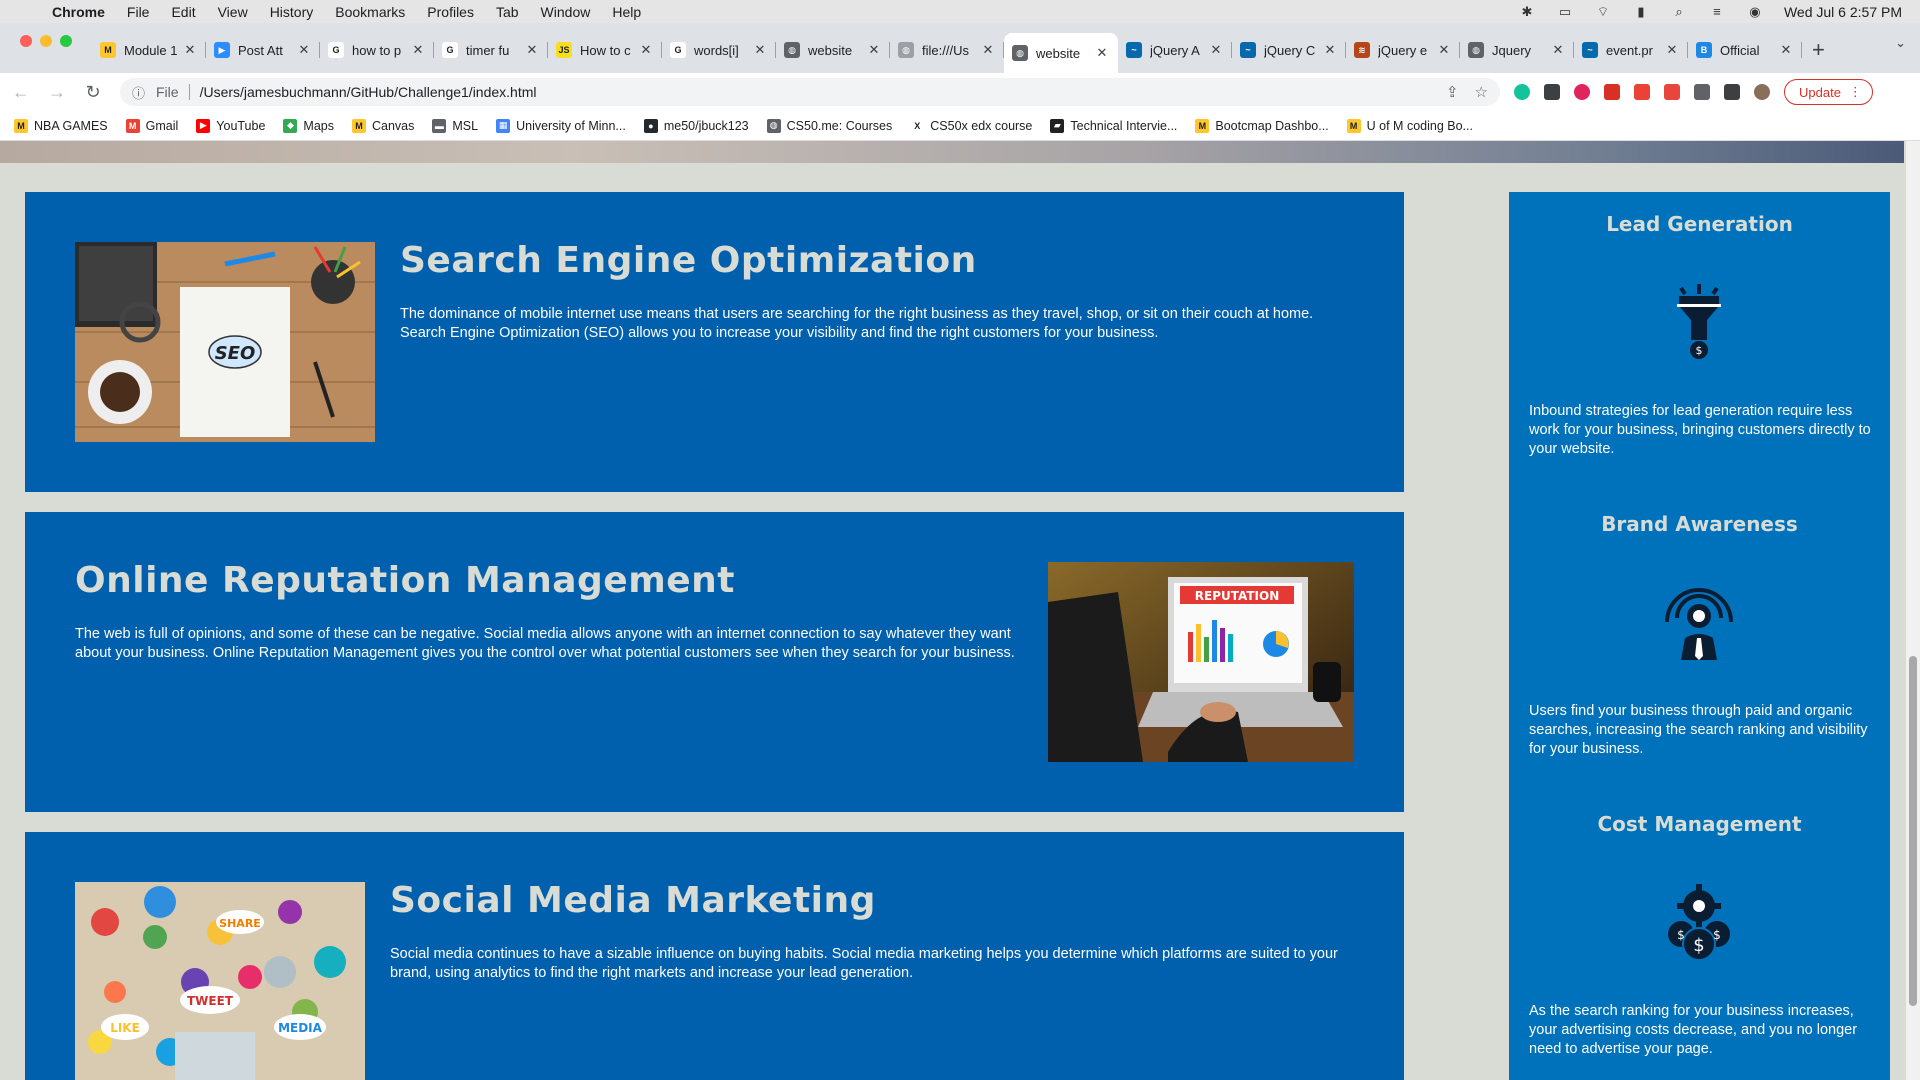  I want to click on bookmark-star-icon: ☆, so click(1481, 92).